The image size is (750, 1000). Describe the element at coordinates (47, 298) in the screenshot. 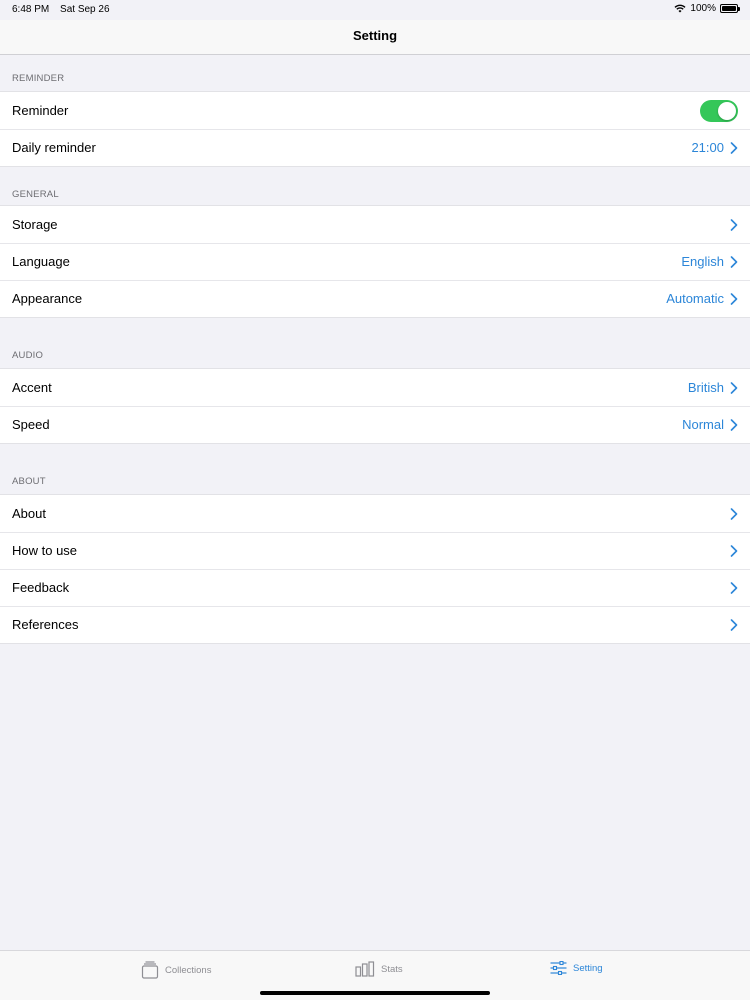

I see `row-label: Appearance` at that location.